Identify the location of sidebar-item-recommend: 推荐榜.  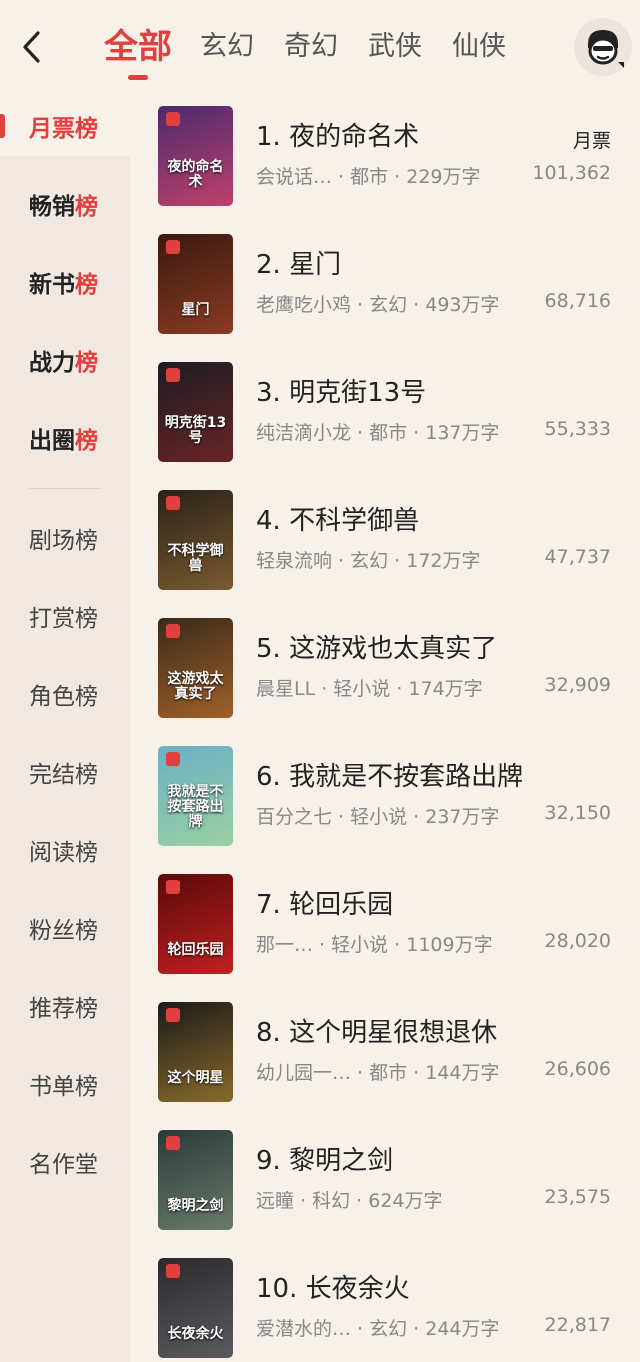
(65, 1006).